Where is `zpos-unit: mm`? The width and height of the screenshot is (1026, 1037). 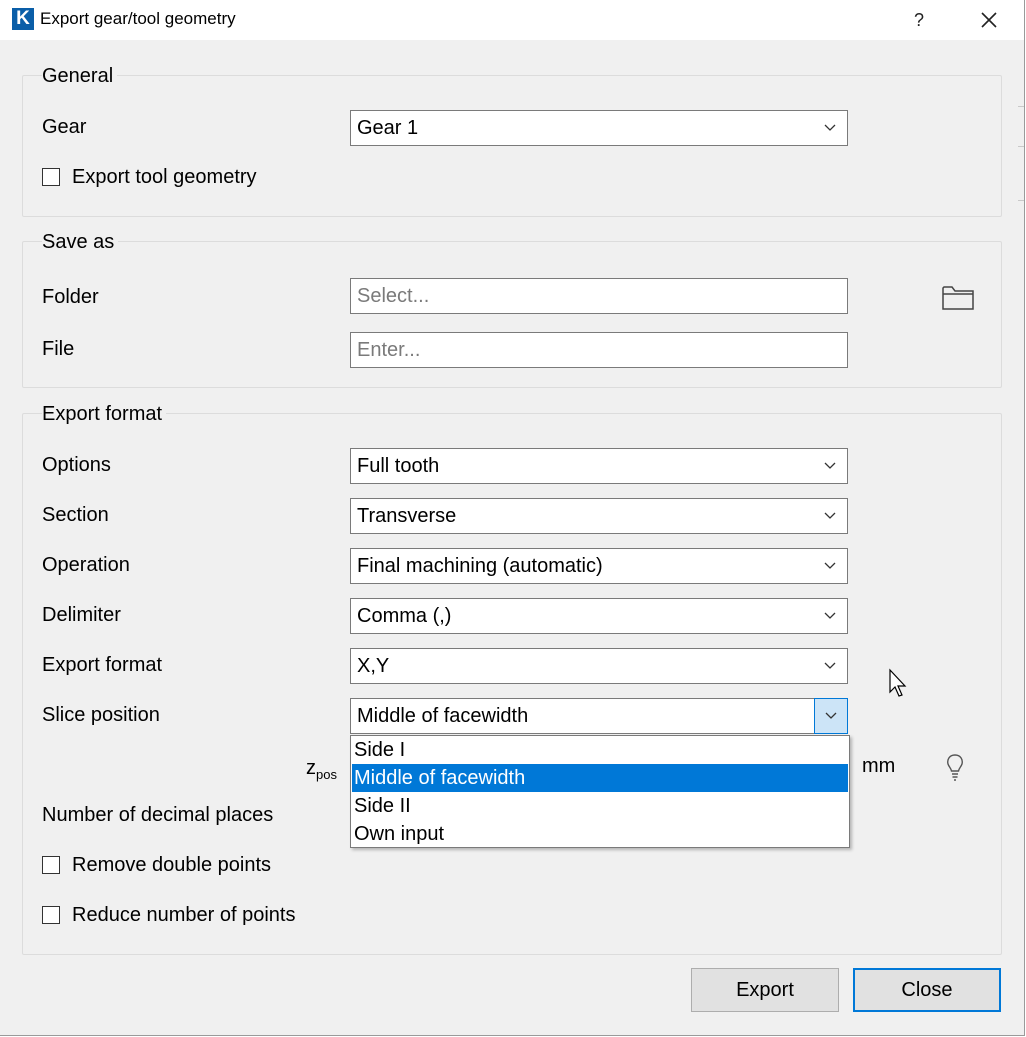 zpos-unit: mm is located at coordinates (879, 766).